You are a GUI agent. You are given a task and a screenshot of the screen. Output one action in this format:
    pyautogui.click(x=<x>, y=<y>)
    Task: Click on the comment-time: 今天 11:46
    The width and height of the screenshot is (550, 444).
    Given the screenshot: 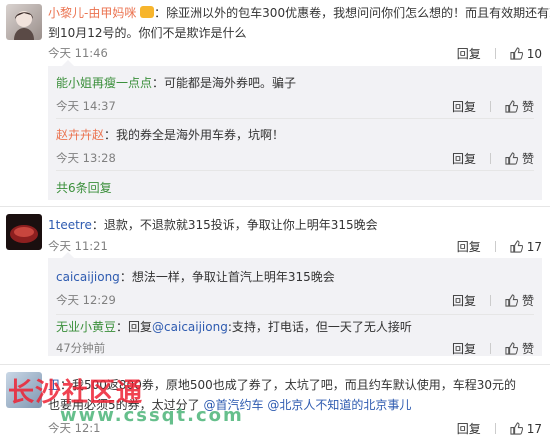 What is the action you would take?
    pyautogui.click(x=78, y=53)
    